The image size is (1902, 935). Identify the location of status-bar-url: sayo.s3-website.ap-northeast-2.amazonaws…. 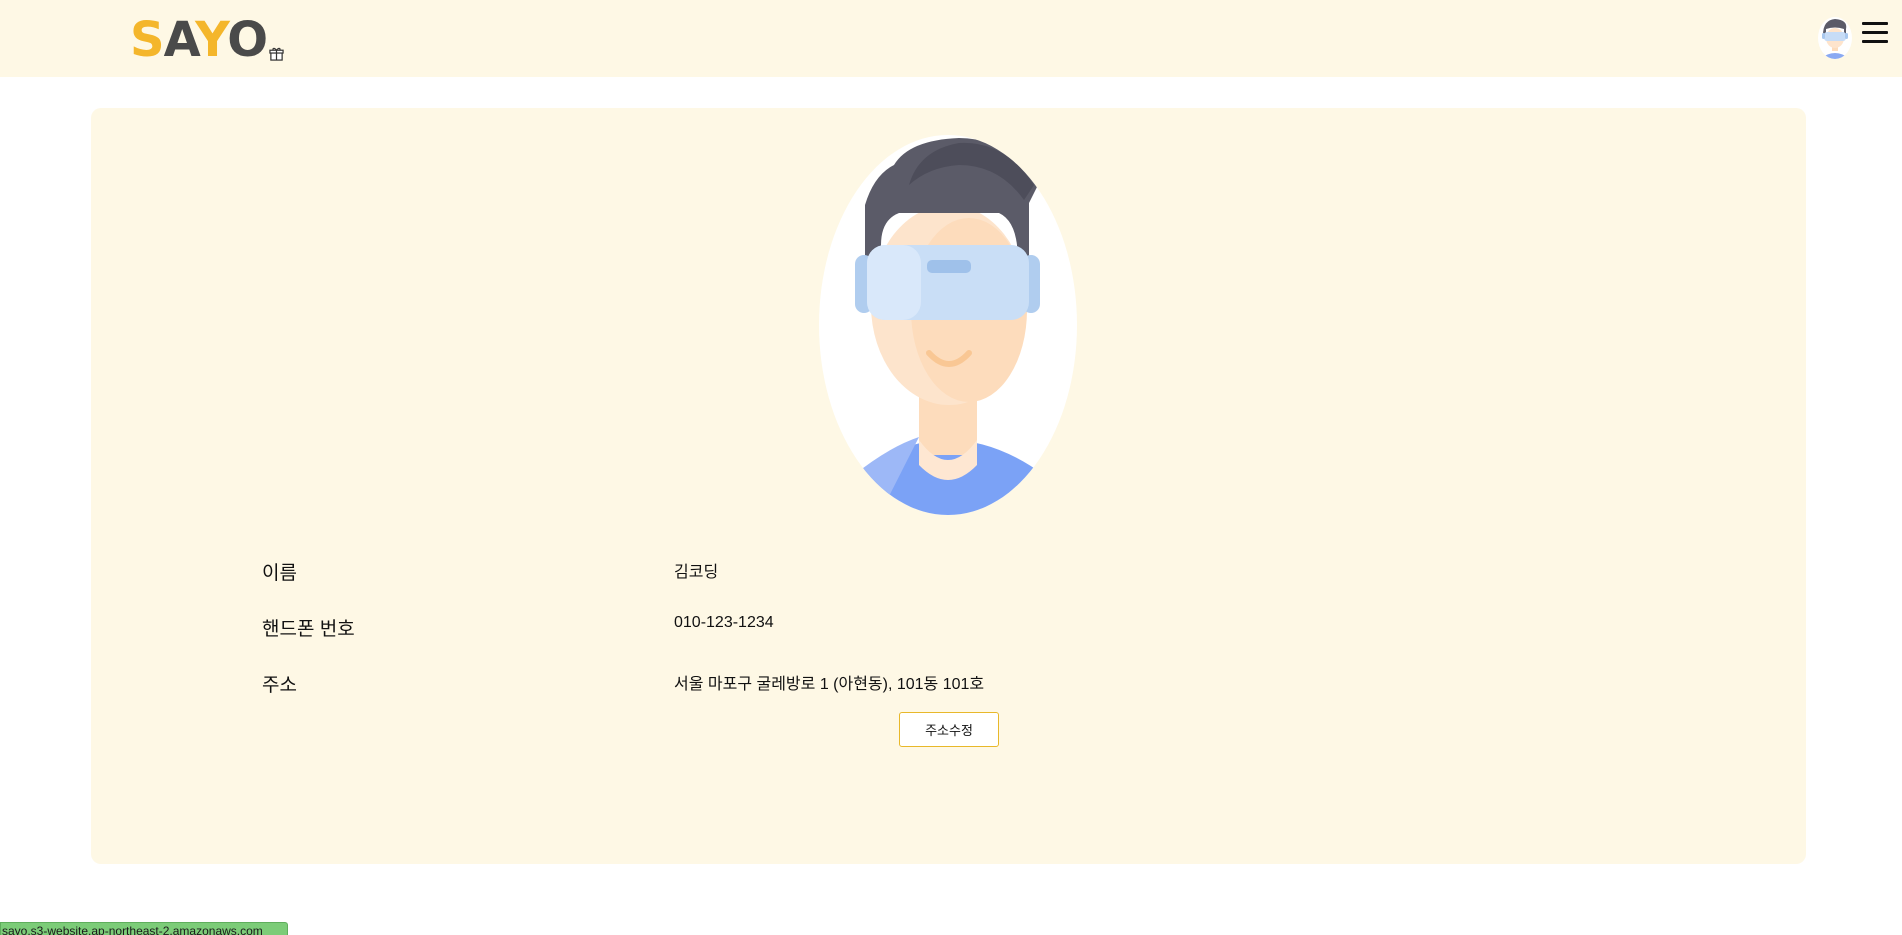
(144, 928).